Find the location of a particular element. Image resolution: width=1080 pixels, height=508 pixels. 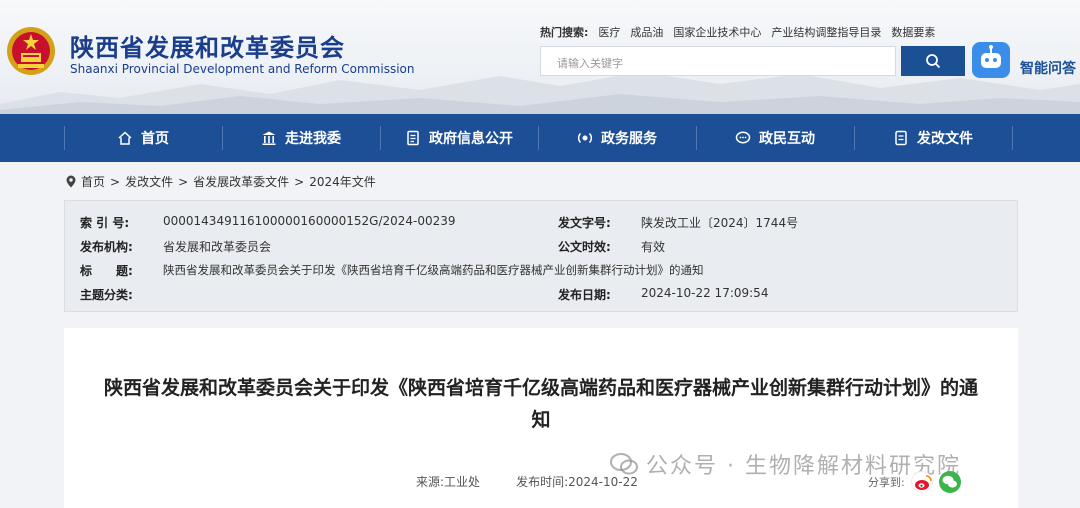

breadcrumb: 首页 > 发改文件 > 省发展改革委文件 > 2024年文件 is located at coordinates (221, 181).